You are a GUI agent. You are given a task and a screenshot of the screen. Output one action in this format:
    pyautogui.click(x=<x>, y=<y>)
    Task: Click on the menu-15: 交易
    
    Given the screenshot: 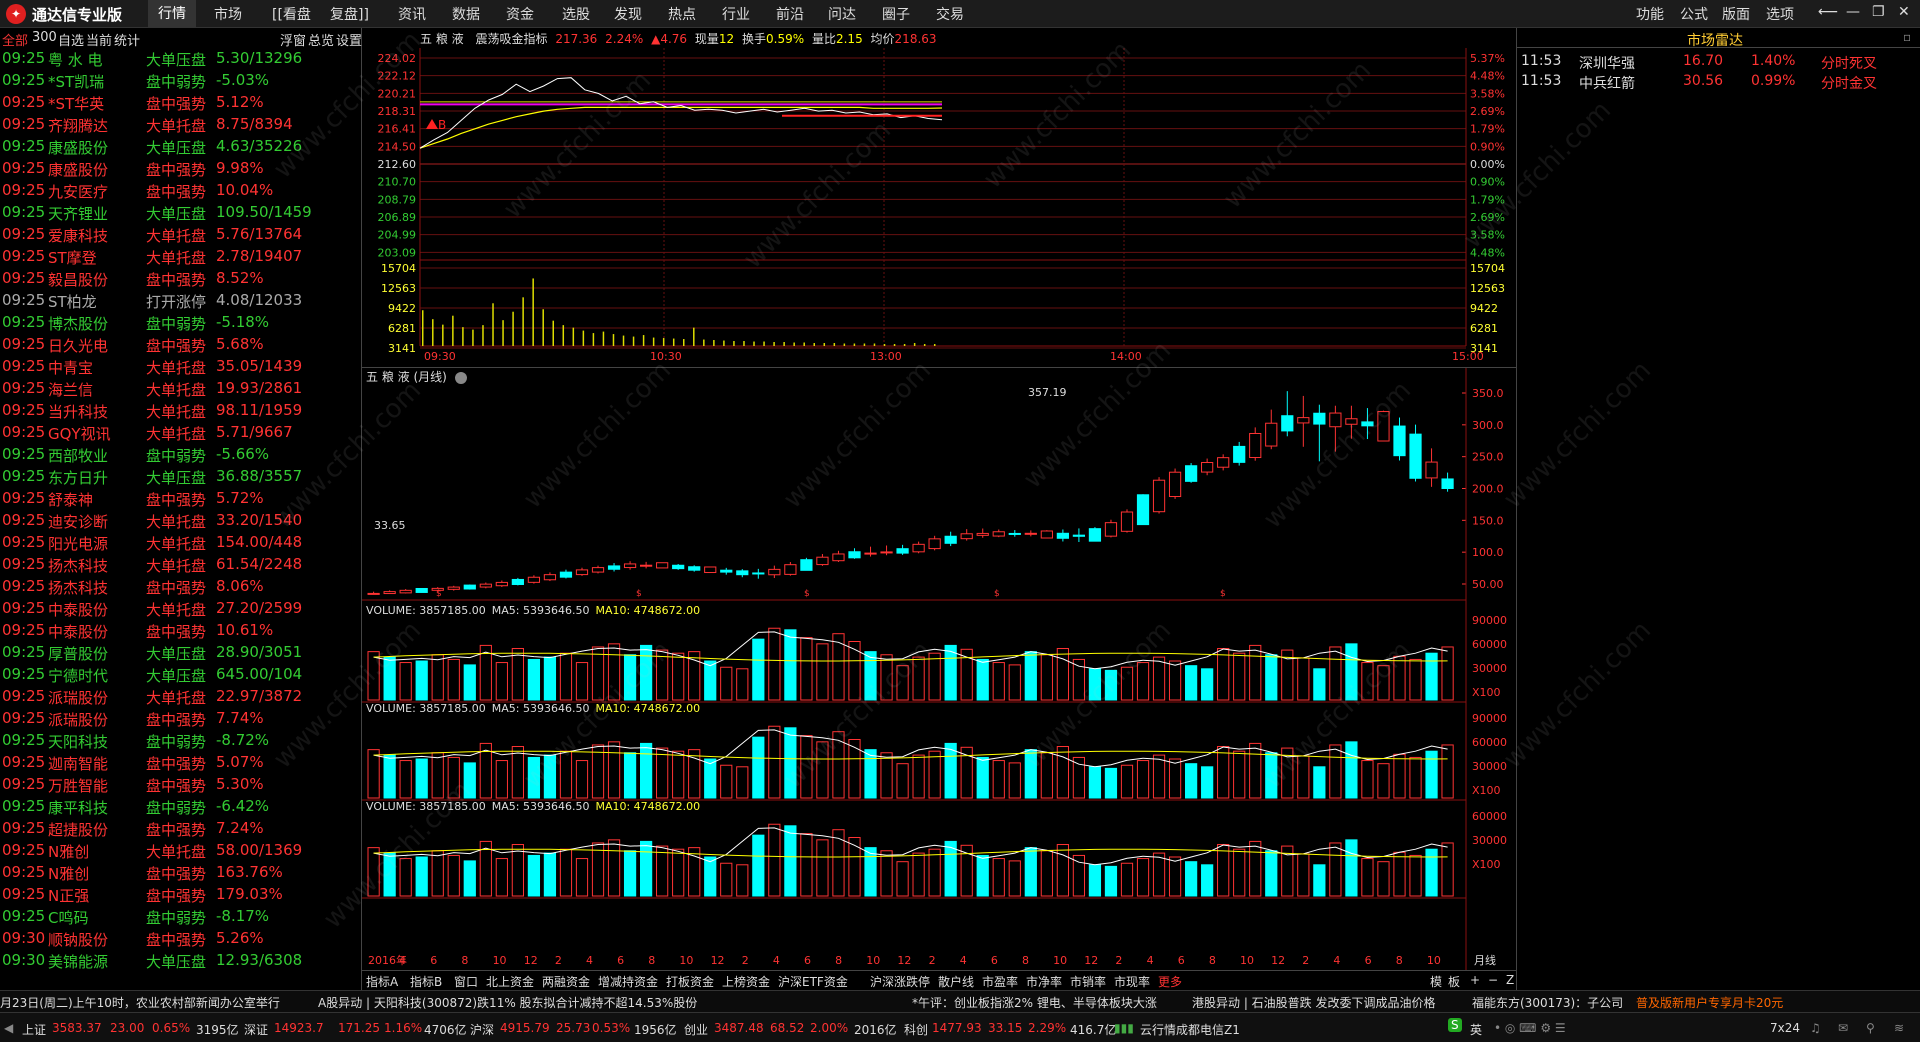 What is the action you would take?
    pyautogui.click(x=950, y=14)
    